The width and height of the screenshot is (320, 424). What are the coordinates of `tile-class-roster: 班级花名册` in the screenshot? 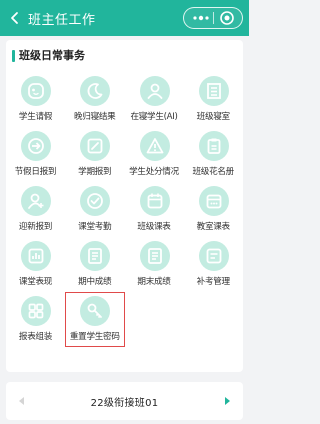 It's located at (213, 154).